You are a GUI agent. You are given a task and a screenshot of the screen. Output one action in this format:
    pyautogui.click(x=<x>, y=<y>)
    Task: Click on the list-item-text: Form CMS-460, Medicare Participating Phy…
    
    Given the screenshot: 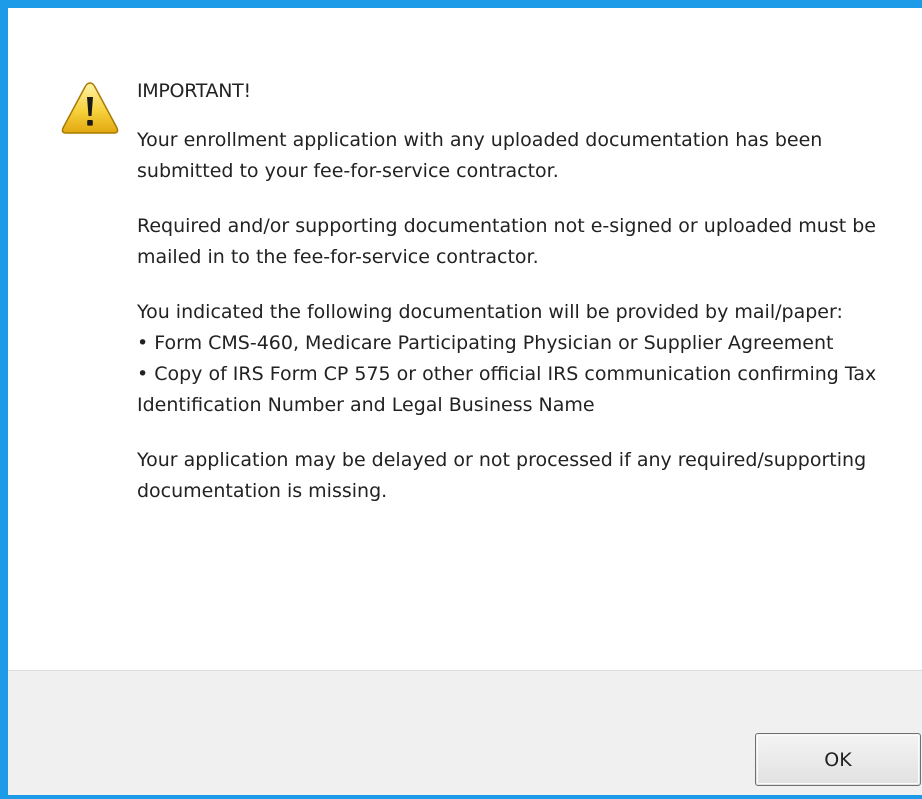 What is the action you would take?
    pyautogui.click(x=494, y=343)
    